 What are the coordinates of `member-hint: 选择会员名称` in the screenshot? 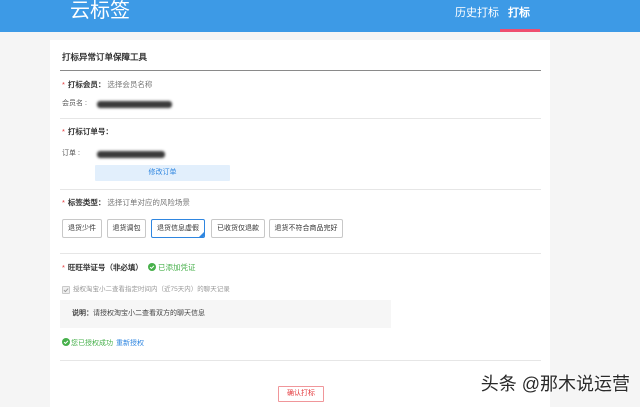 It's located at (130, 84).